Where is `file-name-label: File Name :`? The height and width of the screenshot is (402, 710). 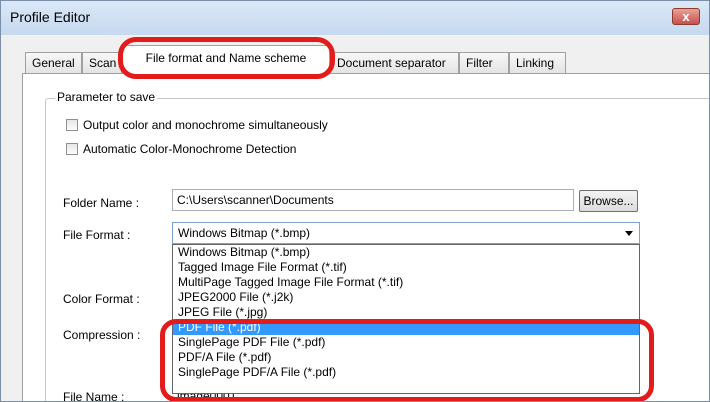
file-name-label: File Name : is located at coordinates (94, 396).